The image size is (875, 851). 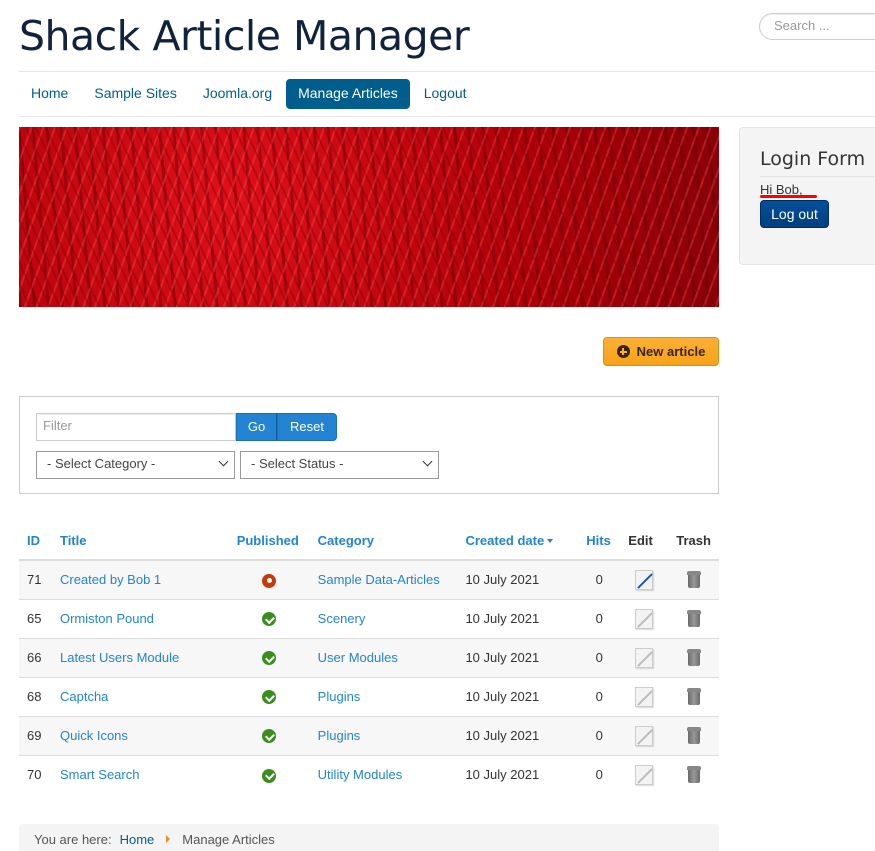 I want to click on login-form-title: Login Form, so click(x=813, y=159).